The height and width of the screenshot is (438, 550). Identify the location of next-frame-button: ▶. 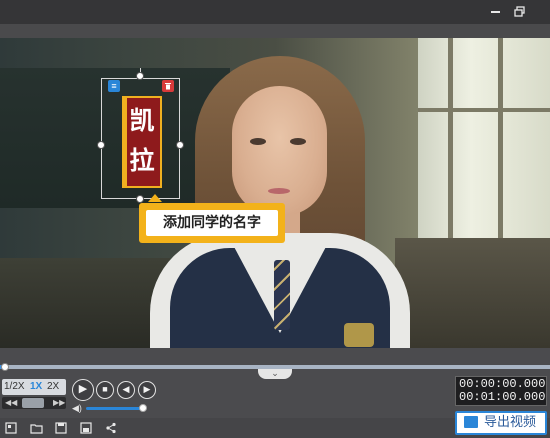
(147, 390).